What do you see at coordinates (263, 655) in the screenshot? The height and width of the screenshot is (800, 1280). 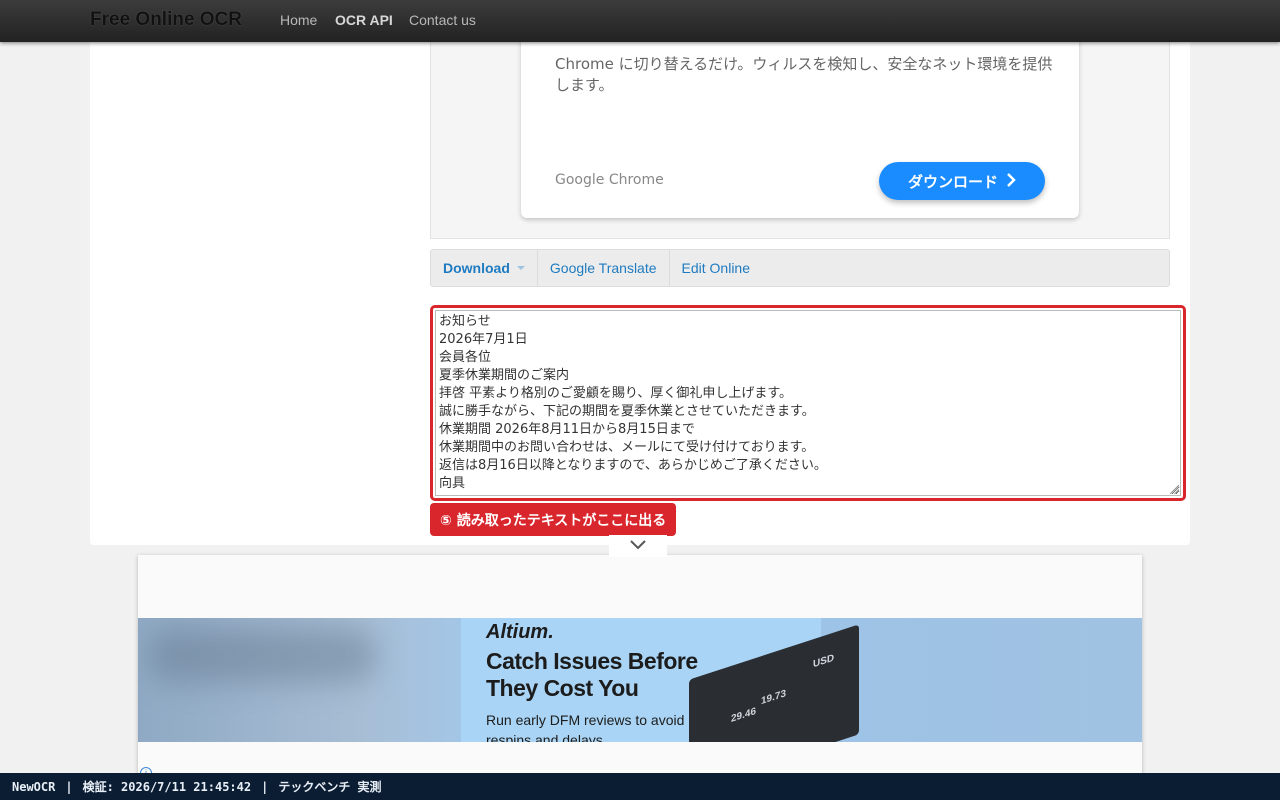 I see `banner-background` at bounding box center [263, 655].